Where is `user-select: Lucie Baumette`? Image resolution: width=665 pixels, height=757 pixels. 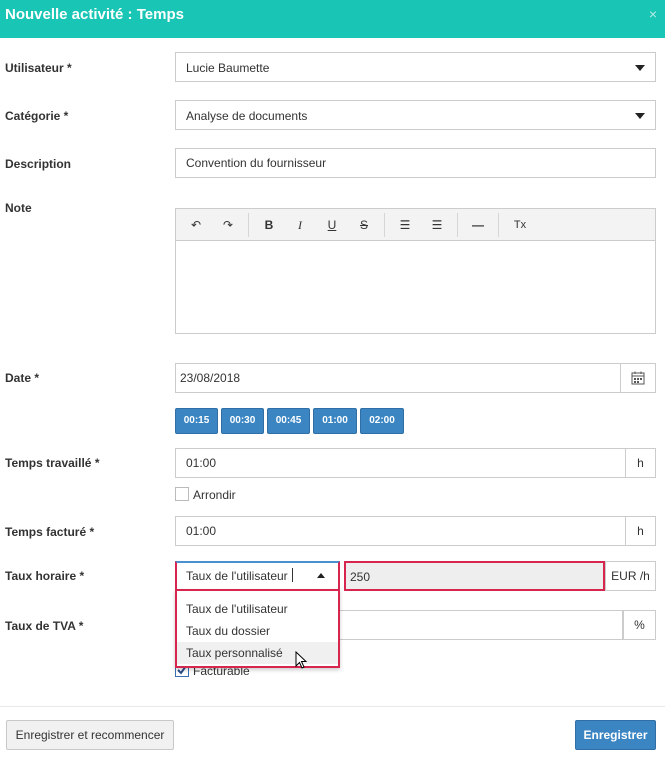 user-select: Lucie Baumette is located at coordinates (415, 67).